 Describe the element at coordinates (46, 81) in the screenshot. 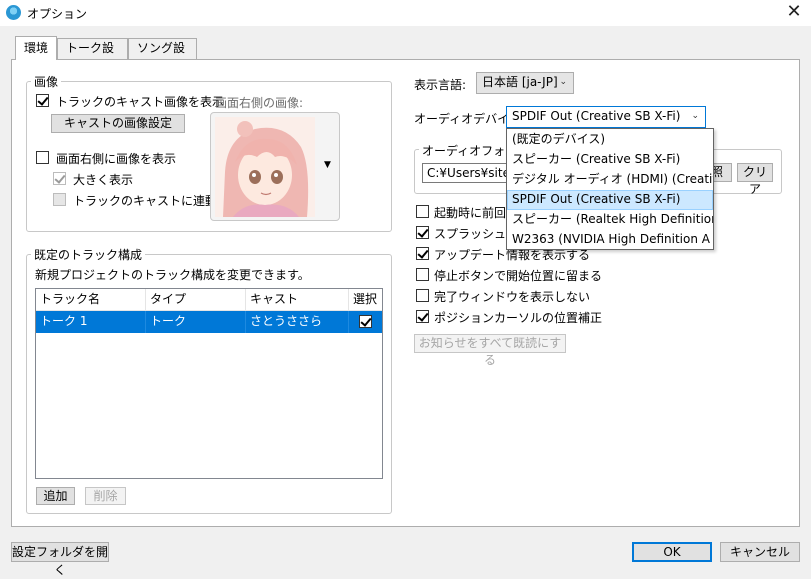

I see `image-group-title: 画像` at that location.